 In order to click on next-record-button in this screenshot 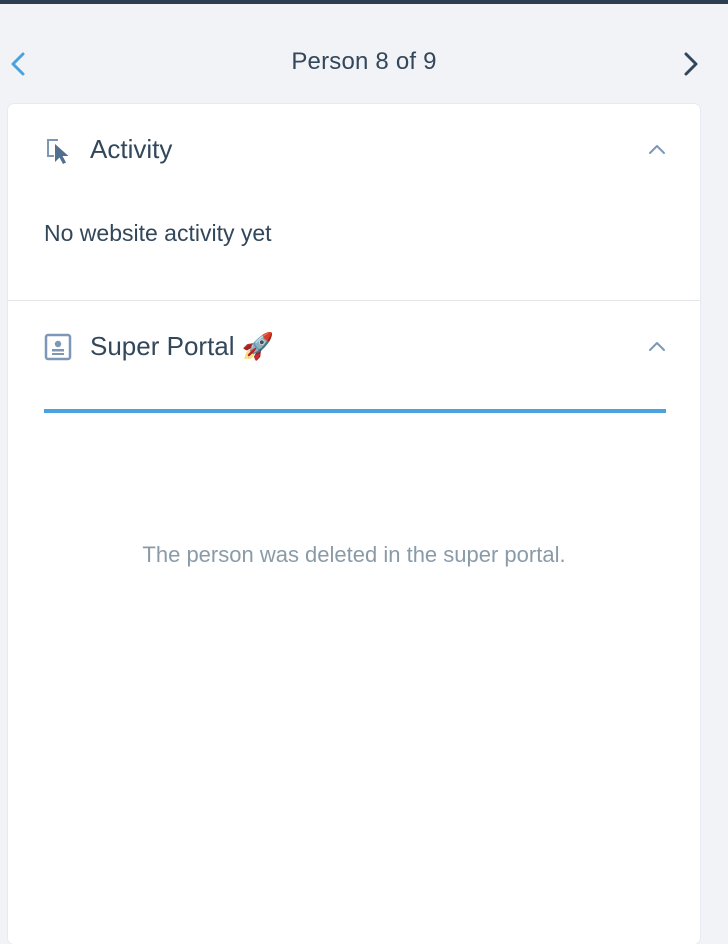, I will do `click(691, 64)`.